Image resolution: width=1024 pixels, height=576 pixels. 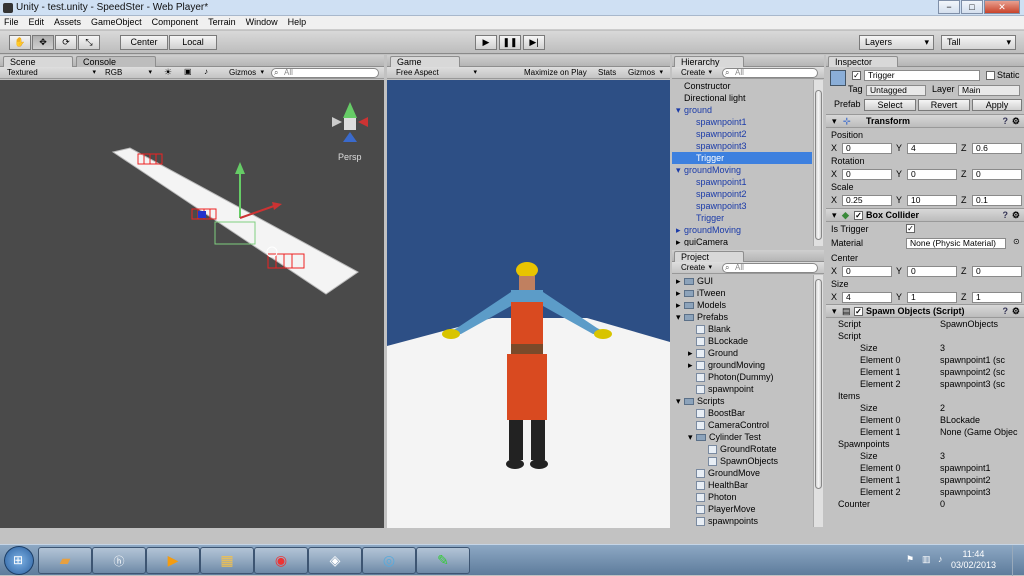 What do you see at coordinates (645, 73) in the screenshot?
I see `game-gizmos-dropdown: Gizmos` at bounding box center [645, 73].